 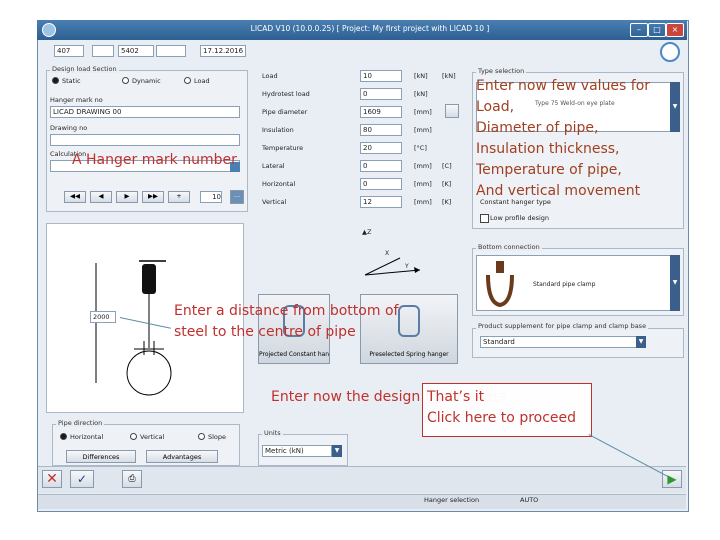 I want to click on nav-first-button: ◀◀, so click(x=75, y=197).